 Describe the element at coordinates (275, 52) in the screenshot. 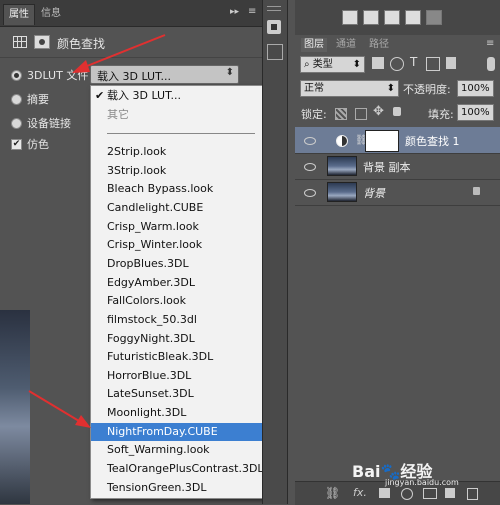

I see `properties-panel-icon` at that location.